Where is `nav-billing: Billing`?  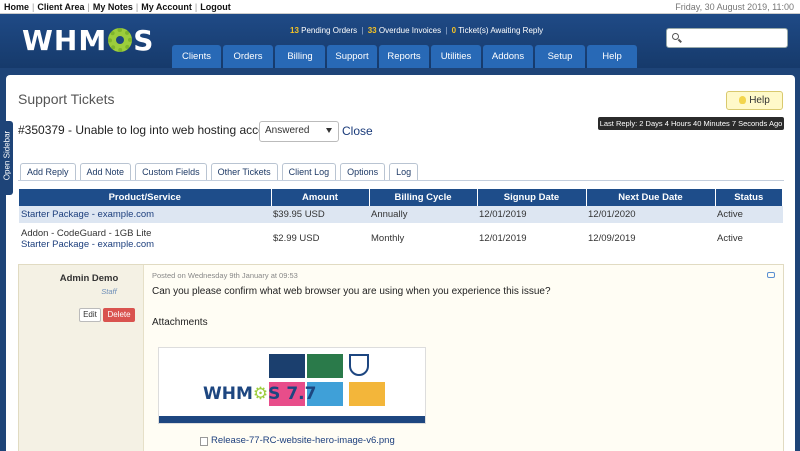
nav-billing: Billing is located at coordinates (300, 56).